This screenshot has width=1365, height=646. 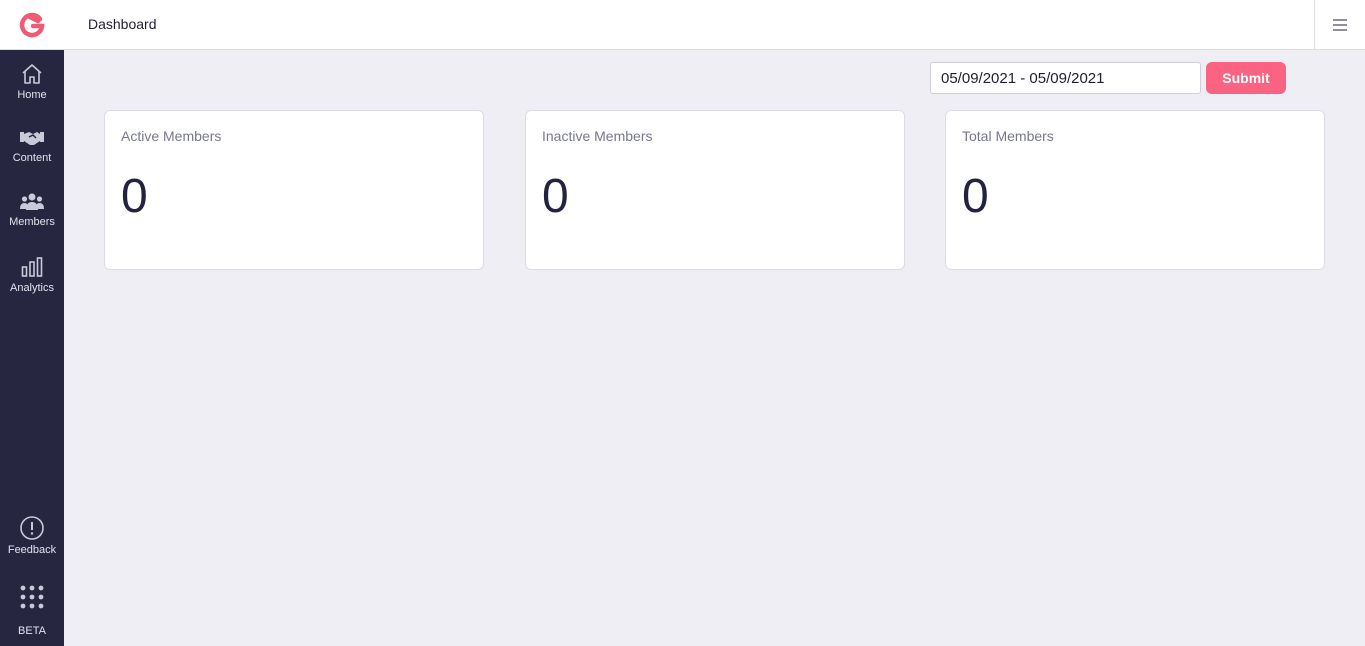 What do you see at coordinates (714, 25) in the screenshot?
I see `top-bar: Dashboard` at bounding box center [714, 25].